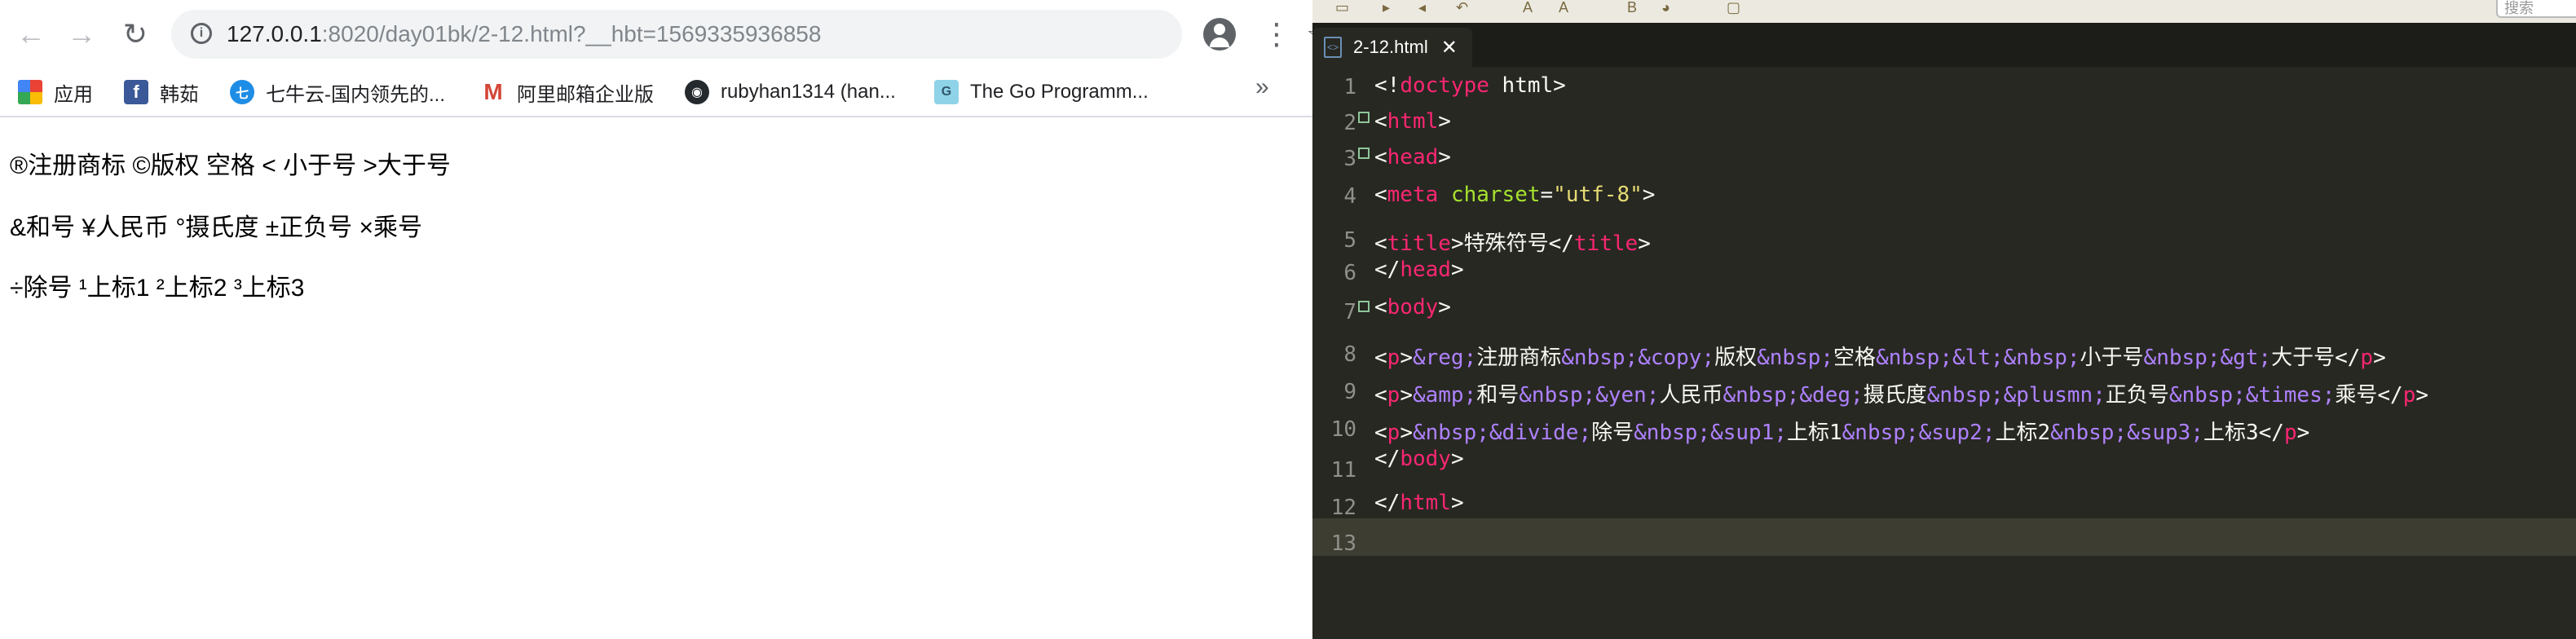  Describe the element at coordinates (1349, 273) in the screenshot. I see `line-number: 6` at that location.